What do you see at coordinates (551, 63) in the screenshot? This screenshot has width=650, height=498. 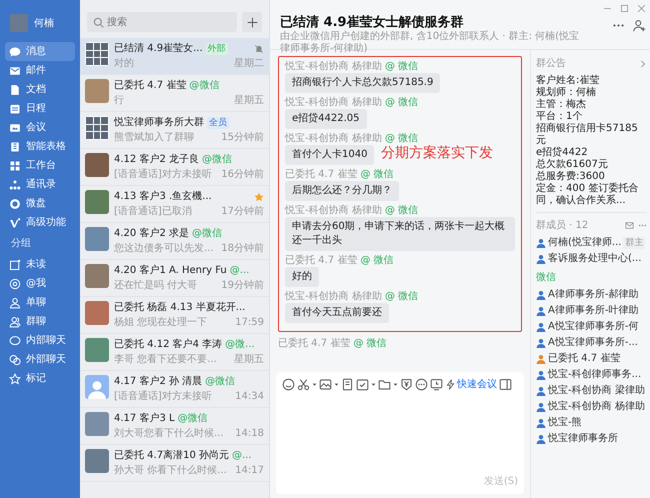 I see `section-heading: 群公告` at bounding box center [551, 63].